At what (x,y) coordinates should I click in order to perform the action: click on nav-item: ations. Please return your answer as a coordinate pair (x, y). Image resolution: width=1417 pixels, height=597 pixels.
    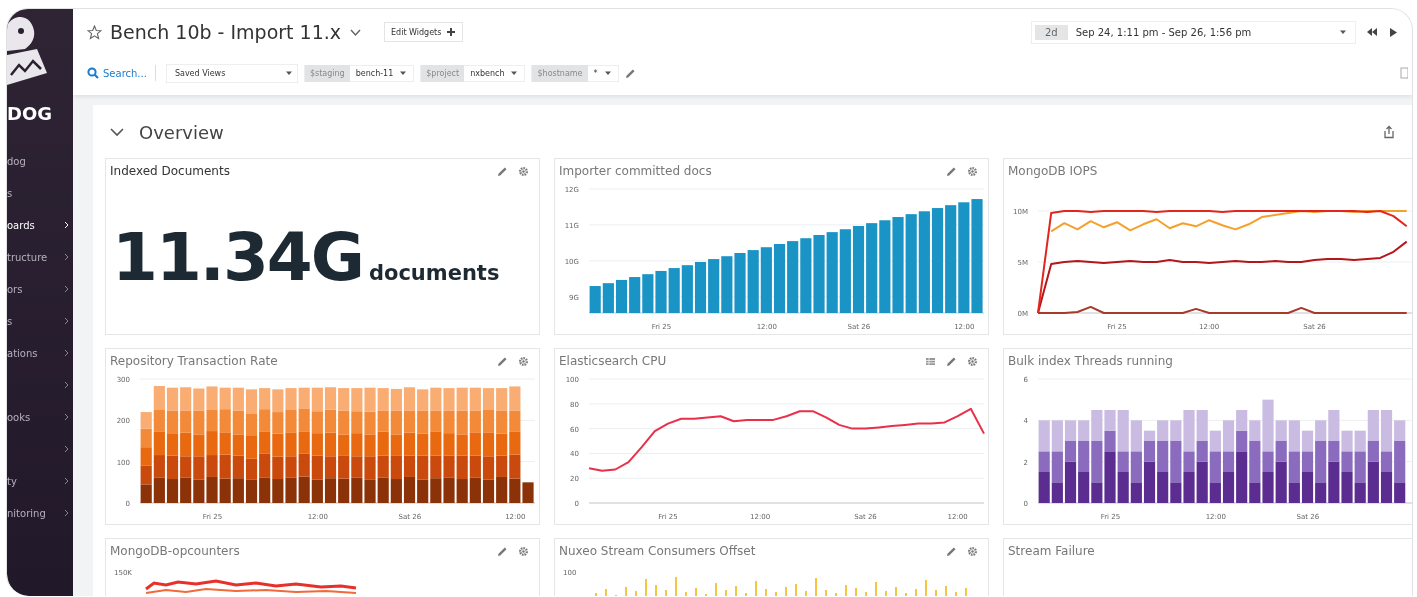
    Looking at the image, I should click on (40, 353).